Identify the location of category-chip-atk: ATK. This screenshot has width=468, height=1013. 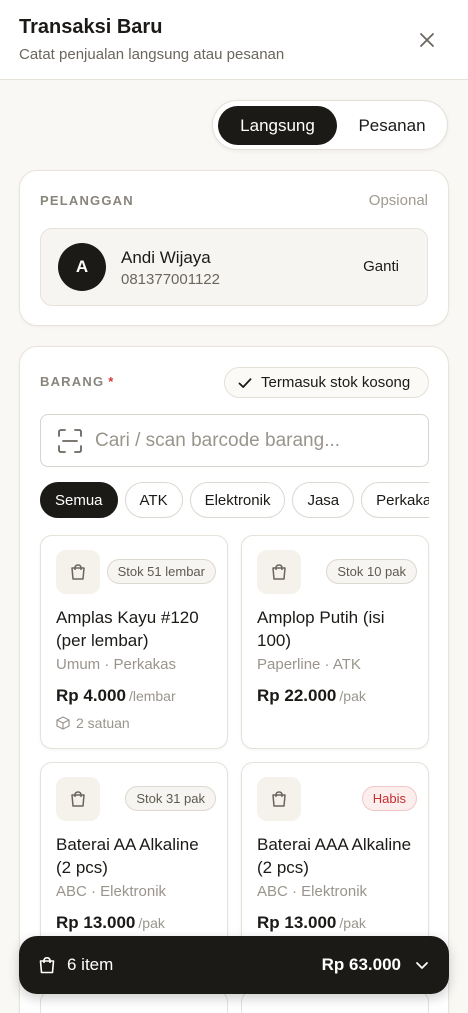
(153, 500).